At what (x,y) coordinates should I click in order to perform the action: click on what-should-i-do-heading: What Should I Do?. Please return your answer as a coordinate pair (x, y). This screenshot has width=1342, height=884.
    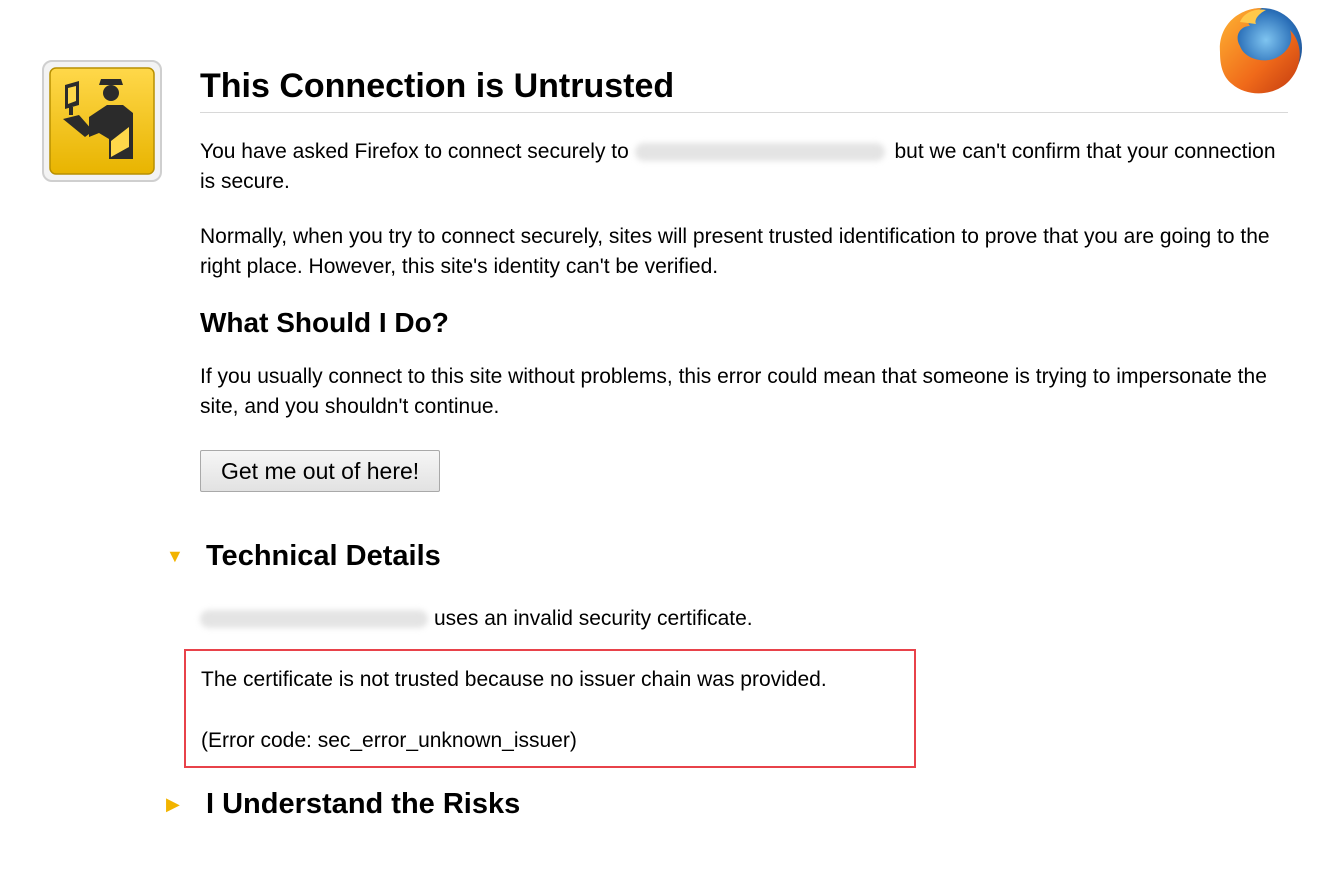
    Looking at the image, I should click on (324, 322).